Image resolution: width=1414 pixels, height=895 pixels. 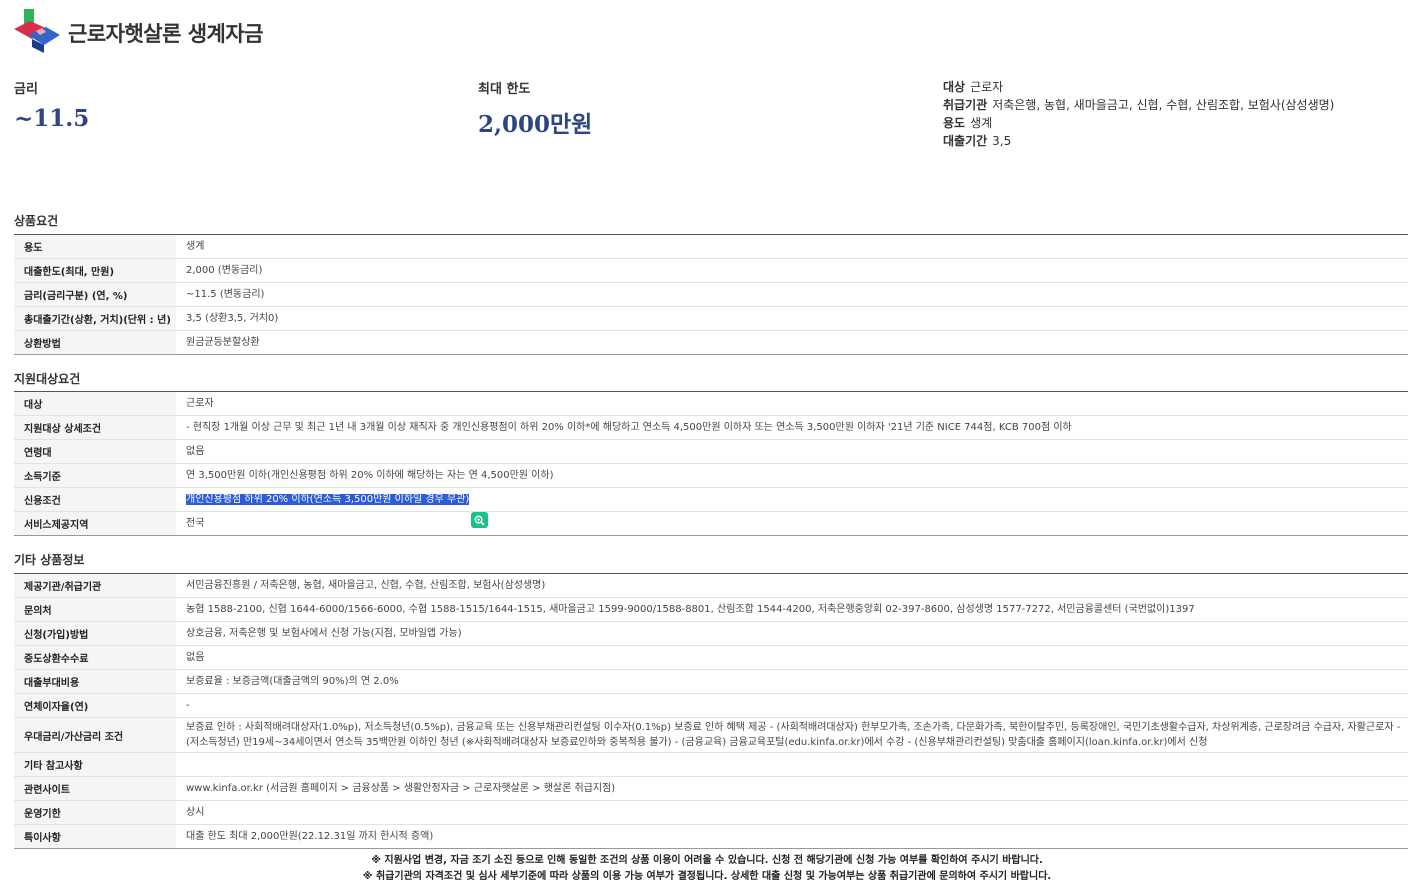 What do you see at coordinates (711, 270) in the screenshot?
I see `table-row: 대출한도(최대, 만원) 2,000 (변동금리)` at bounding box center [711, 270].